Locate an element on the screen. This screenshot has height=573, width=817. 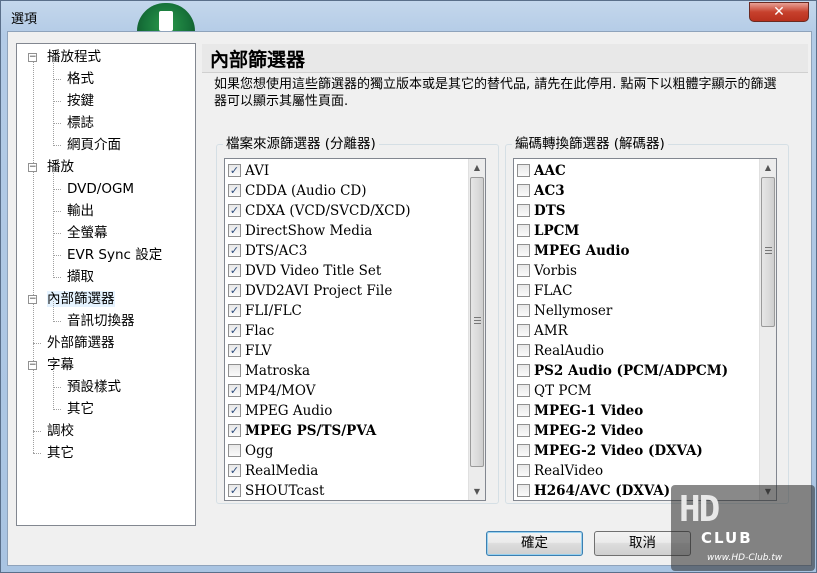
filter-list-item: ✓ CDDA (Audio CD) is located at coordinates (345, 191).